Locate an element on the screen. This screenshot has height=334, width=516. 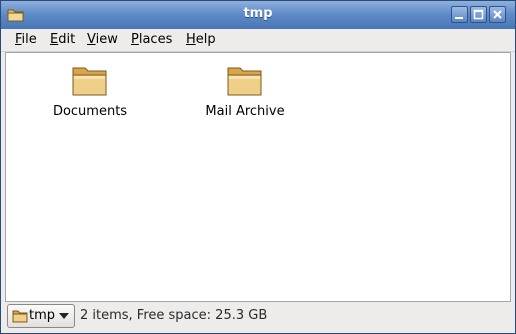
menu-edit-mnemonic: E is located at coordinates (54, 39).